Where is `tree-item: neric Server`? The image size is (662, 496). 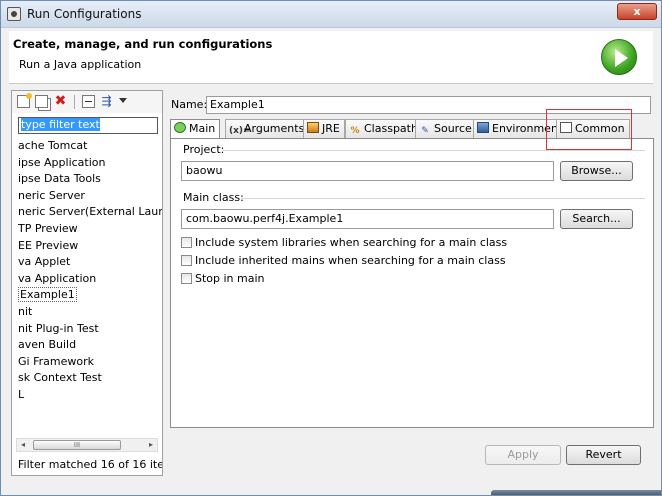 tree-item: neric Server is located at coordinates (87, 196).